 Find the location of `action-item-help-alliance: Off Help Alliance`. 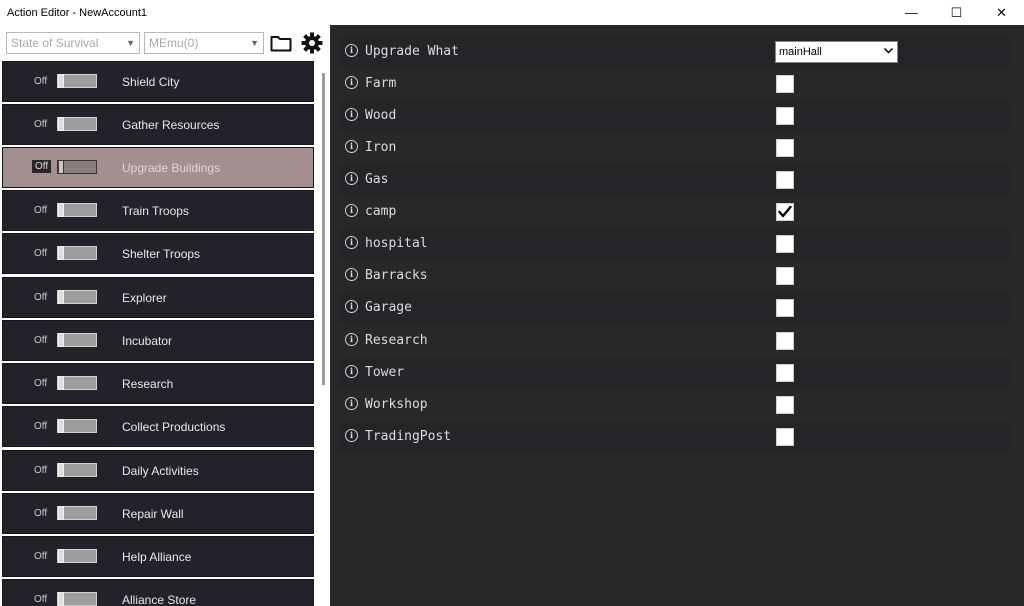

action-item-help-alliance: Off Help Alliance is located at coordinates (158, 556).